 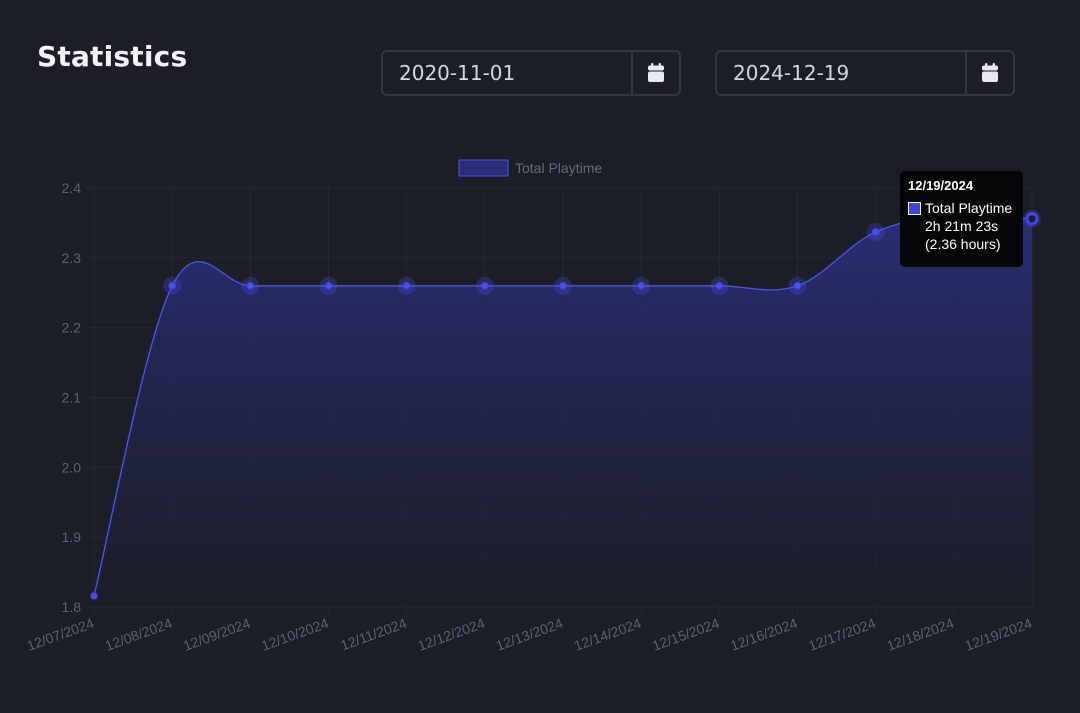 What do you see at coordinates (72, 258) in the screenshot?
I see `y-tick-label: 2.3` at bounding box center [72, 258].